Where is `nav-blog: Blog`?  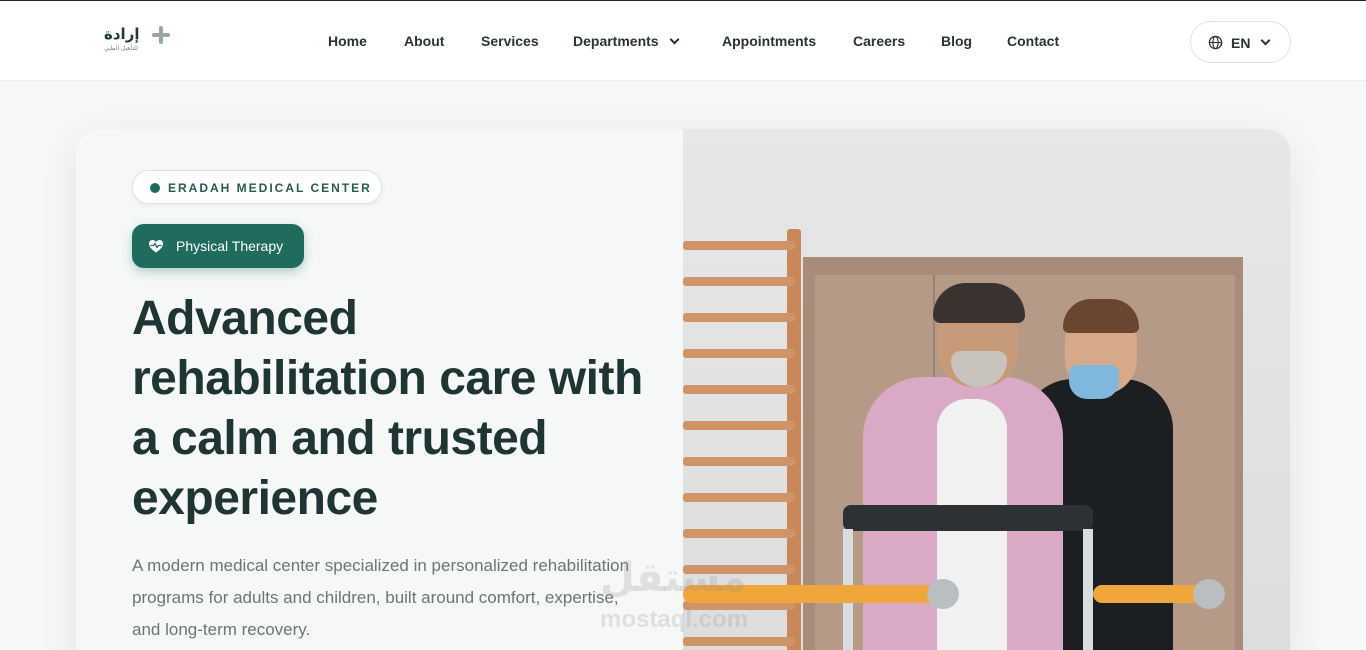
nav-blog: Blog is located at coordinates (956, 41).